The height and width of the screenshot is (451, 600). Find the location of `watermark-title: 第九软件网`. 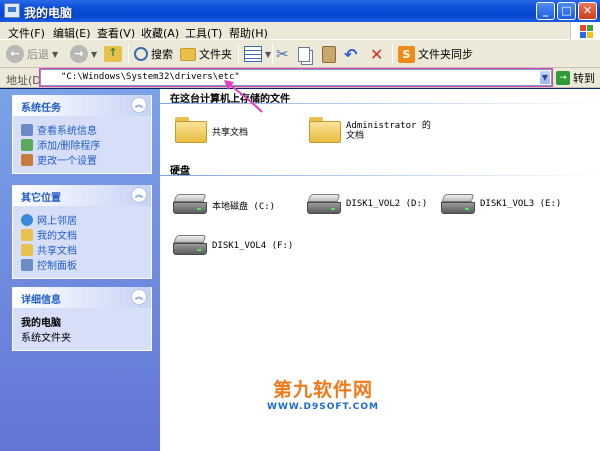

watermark-title: 第九软件网 is located at coordinates (322, 390).